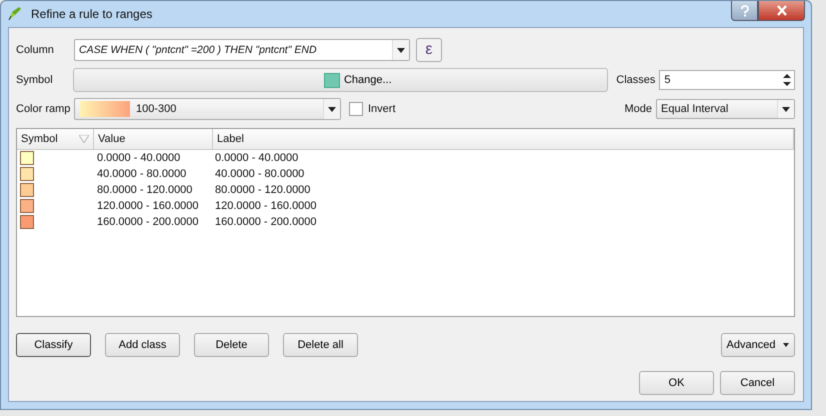  What do you see at coordinates (53, 345) in the screenshot?
I see `action-button: Classify` at bounding box center [53, 345].